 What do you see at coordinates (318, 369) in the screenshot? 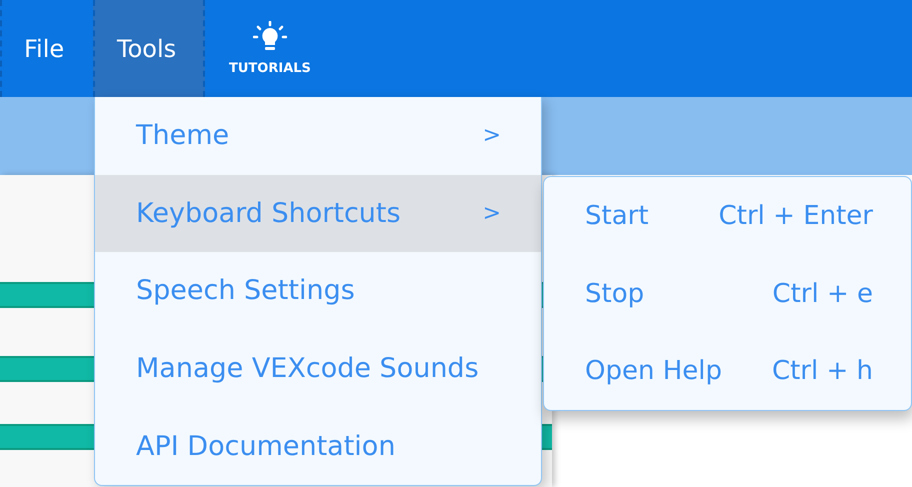
I see `menu-item: Manage VEXcode Sounds` at bounding box center [318, 369].